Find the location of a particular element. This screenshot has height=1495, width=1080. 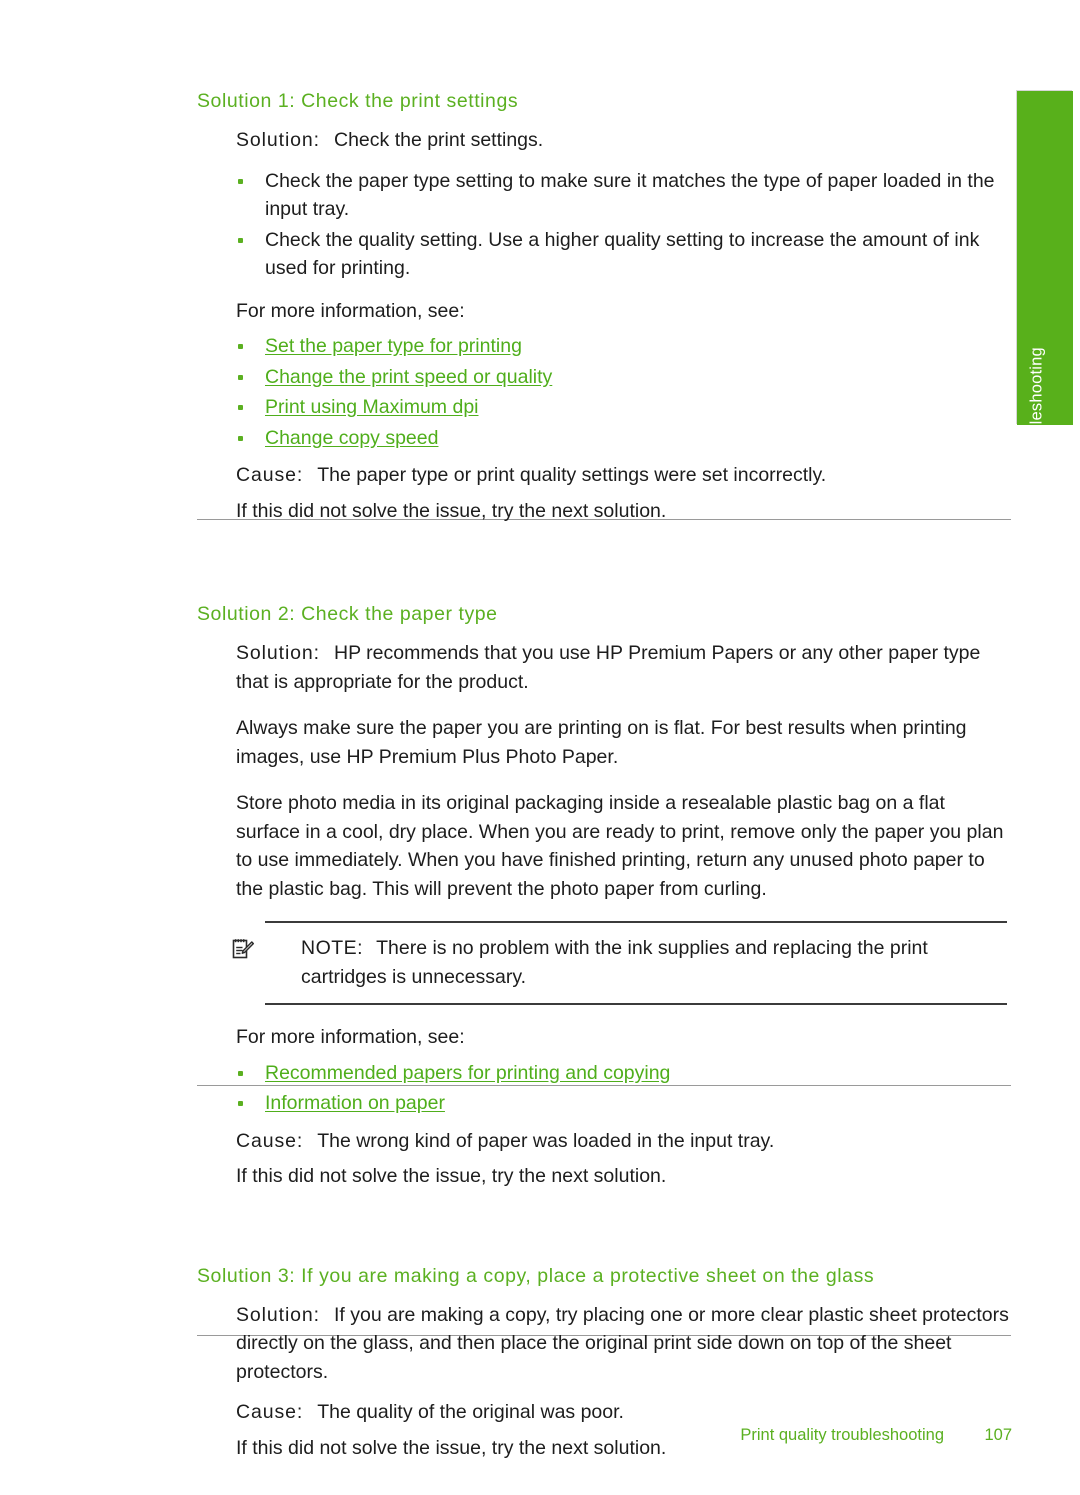

note-label: NOTE: is located at coordinates (332, 948).